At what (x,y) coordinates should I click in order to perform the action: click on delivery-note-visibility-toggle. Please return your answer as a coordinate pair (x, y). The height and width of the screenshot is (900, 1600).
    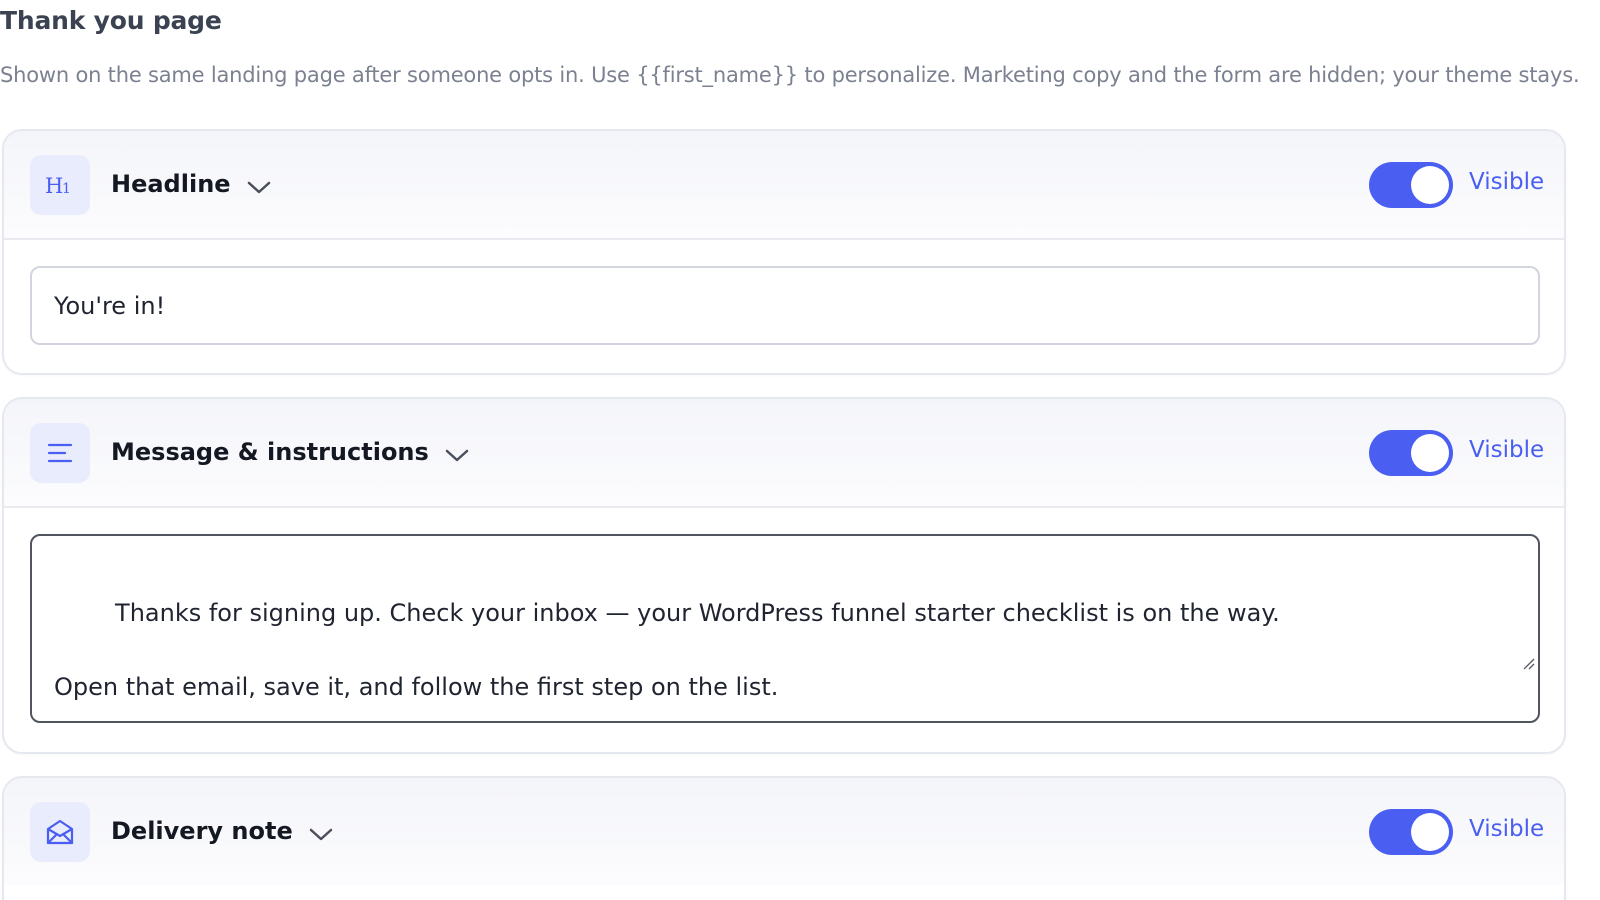
    Looking at the image, I should click on (1411, 832).